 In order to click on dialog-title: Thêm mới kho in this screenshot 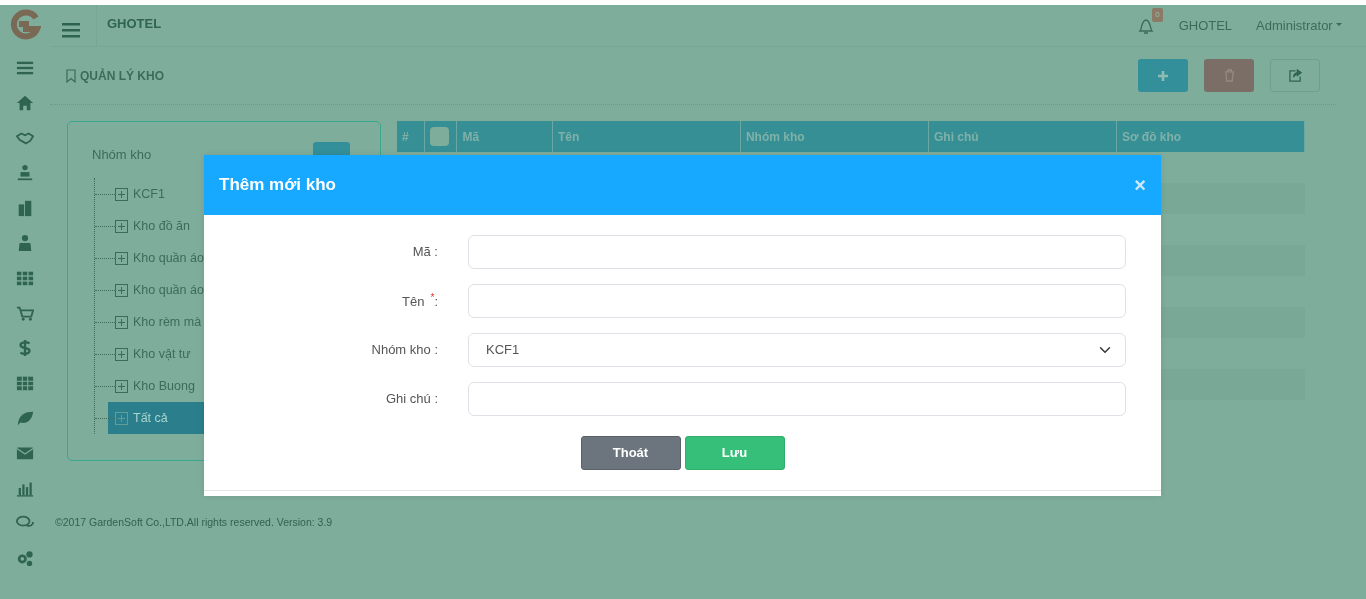, I will do `click(277, 185)`.